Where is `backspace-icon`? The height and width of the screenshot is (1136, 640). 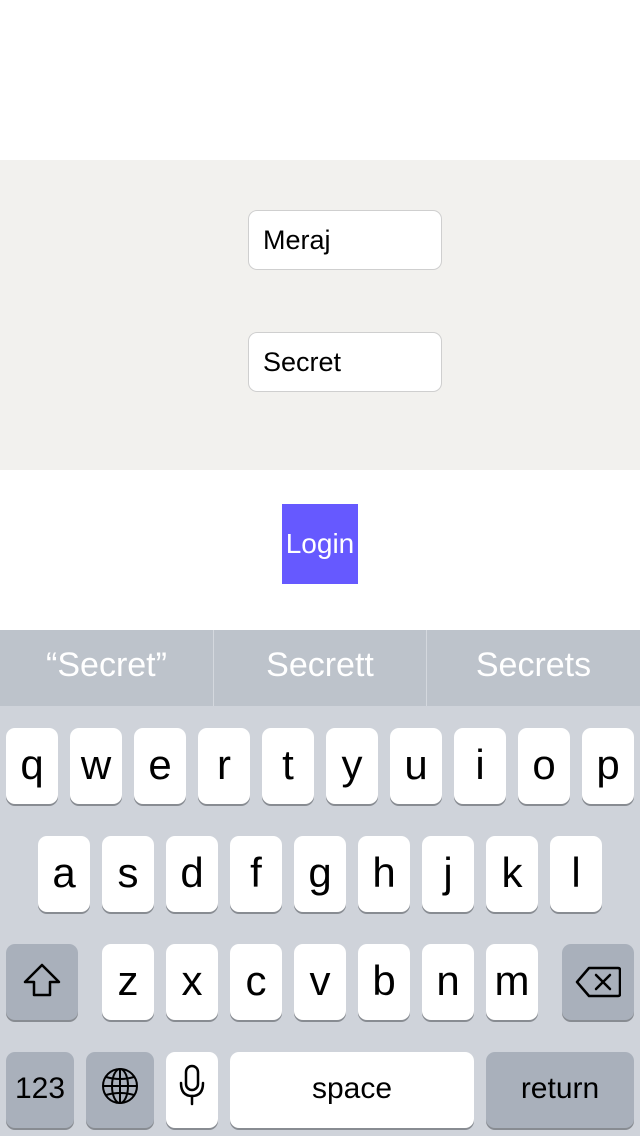 backspace-icon is located at coordinates (598, 984).